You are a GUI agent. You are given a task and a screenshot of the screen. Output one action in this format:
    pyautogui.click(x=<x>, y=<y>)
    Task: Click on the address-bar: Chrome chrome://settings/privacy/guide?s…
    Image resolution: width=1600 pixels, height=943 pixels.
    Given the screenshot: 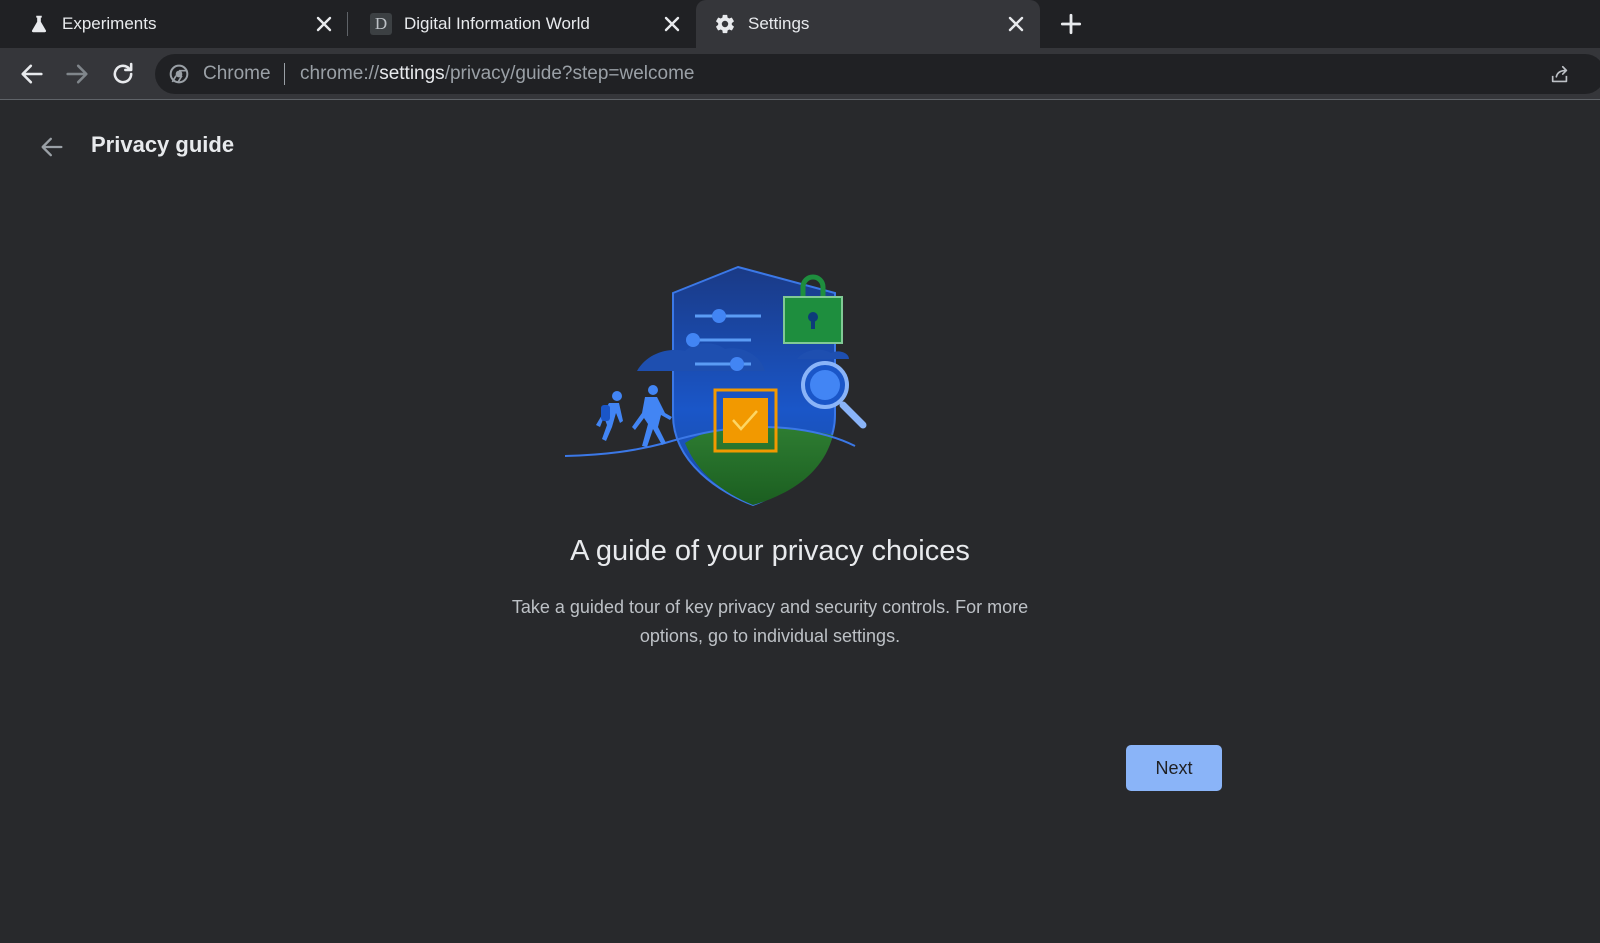 What is the action you would take?
    pyautogui.click(x=877, y=74)
    